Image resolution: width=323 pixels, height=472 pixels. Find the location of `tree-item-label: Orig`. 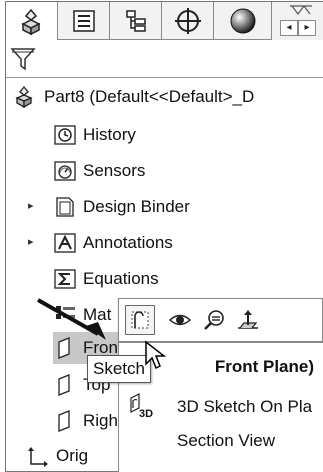

tree-item-label: Orig is located at coordinates (72, 455).